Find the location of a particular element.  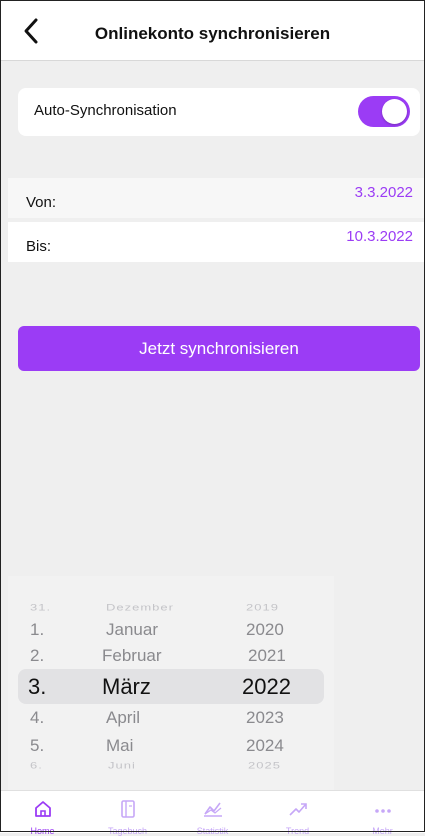

navigation-bar: Onlinekonto synchronisieren is located at coordinates (212, 30).